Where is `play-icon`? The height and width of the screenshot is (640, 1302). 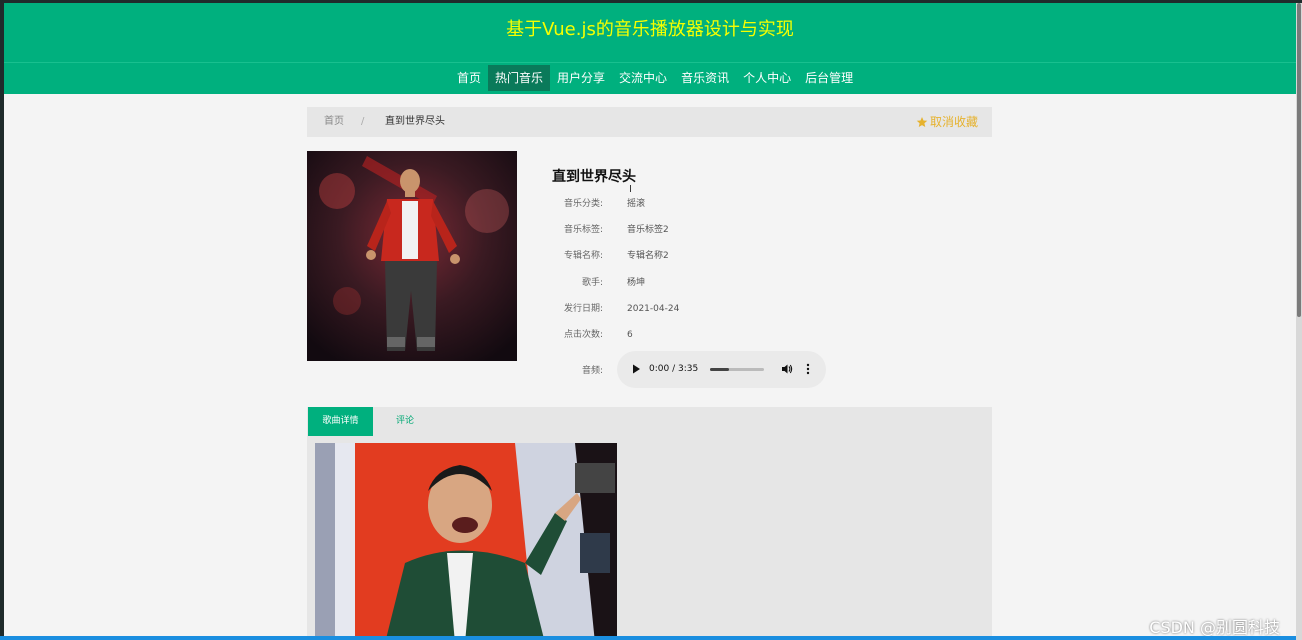 play-icon is located at coordinates (636, 369).